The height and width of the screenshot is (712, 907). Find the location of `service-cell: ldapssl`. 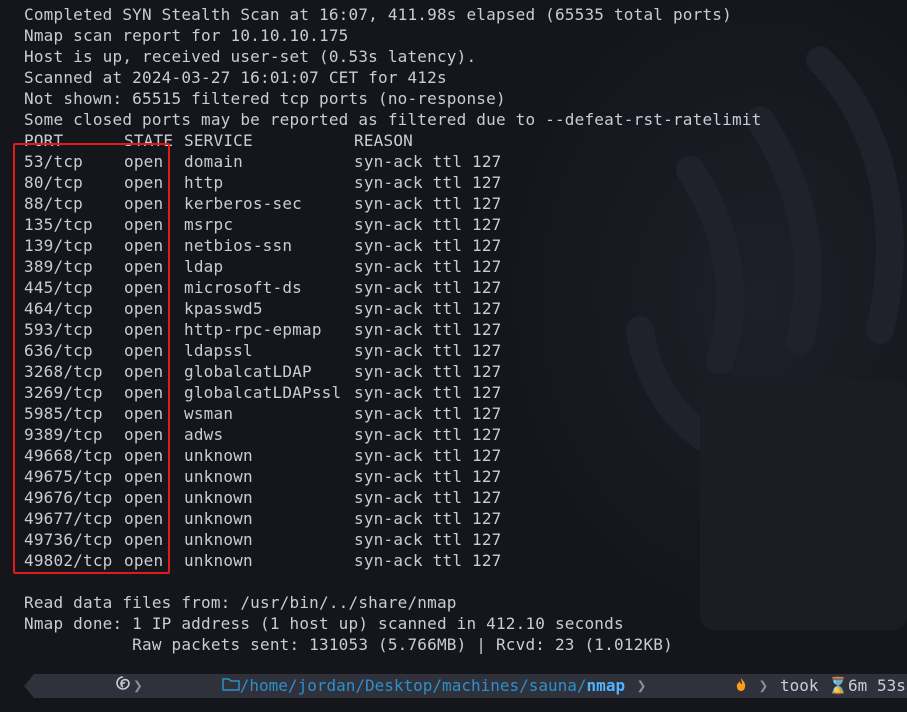

service-cell: ldapssl is located at coordinates (218, 350).